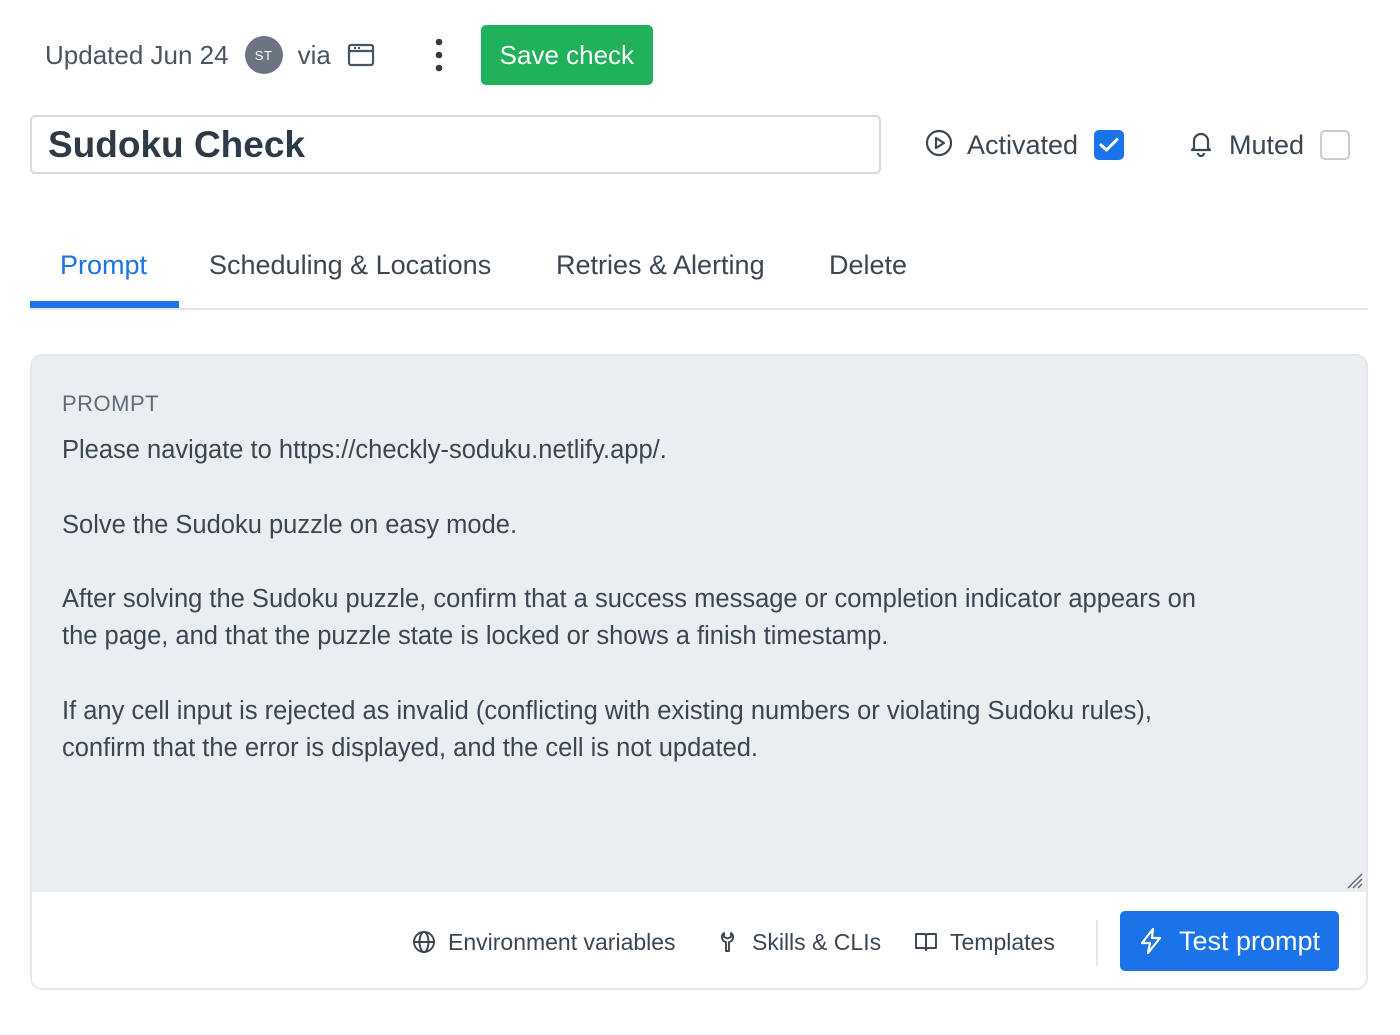  I want to click on checkmark-icon, so click(1109, 145).